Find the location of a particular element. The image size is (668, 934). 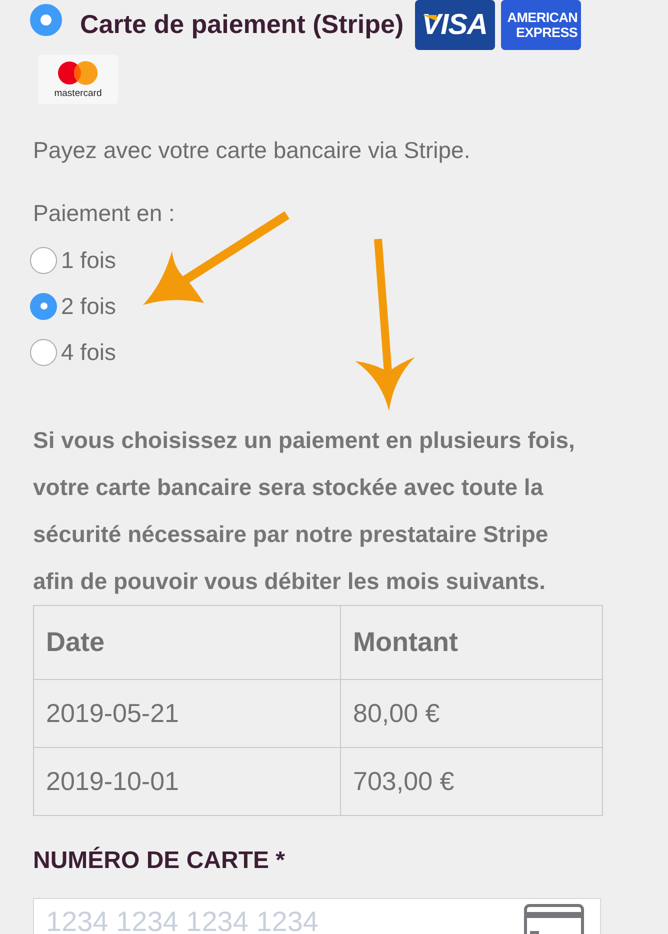

credit-card-icon is located at coordinates (554, 919).